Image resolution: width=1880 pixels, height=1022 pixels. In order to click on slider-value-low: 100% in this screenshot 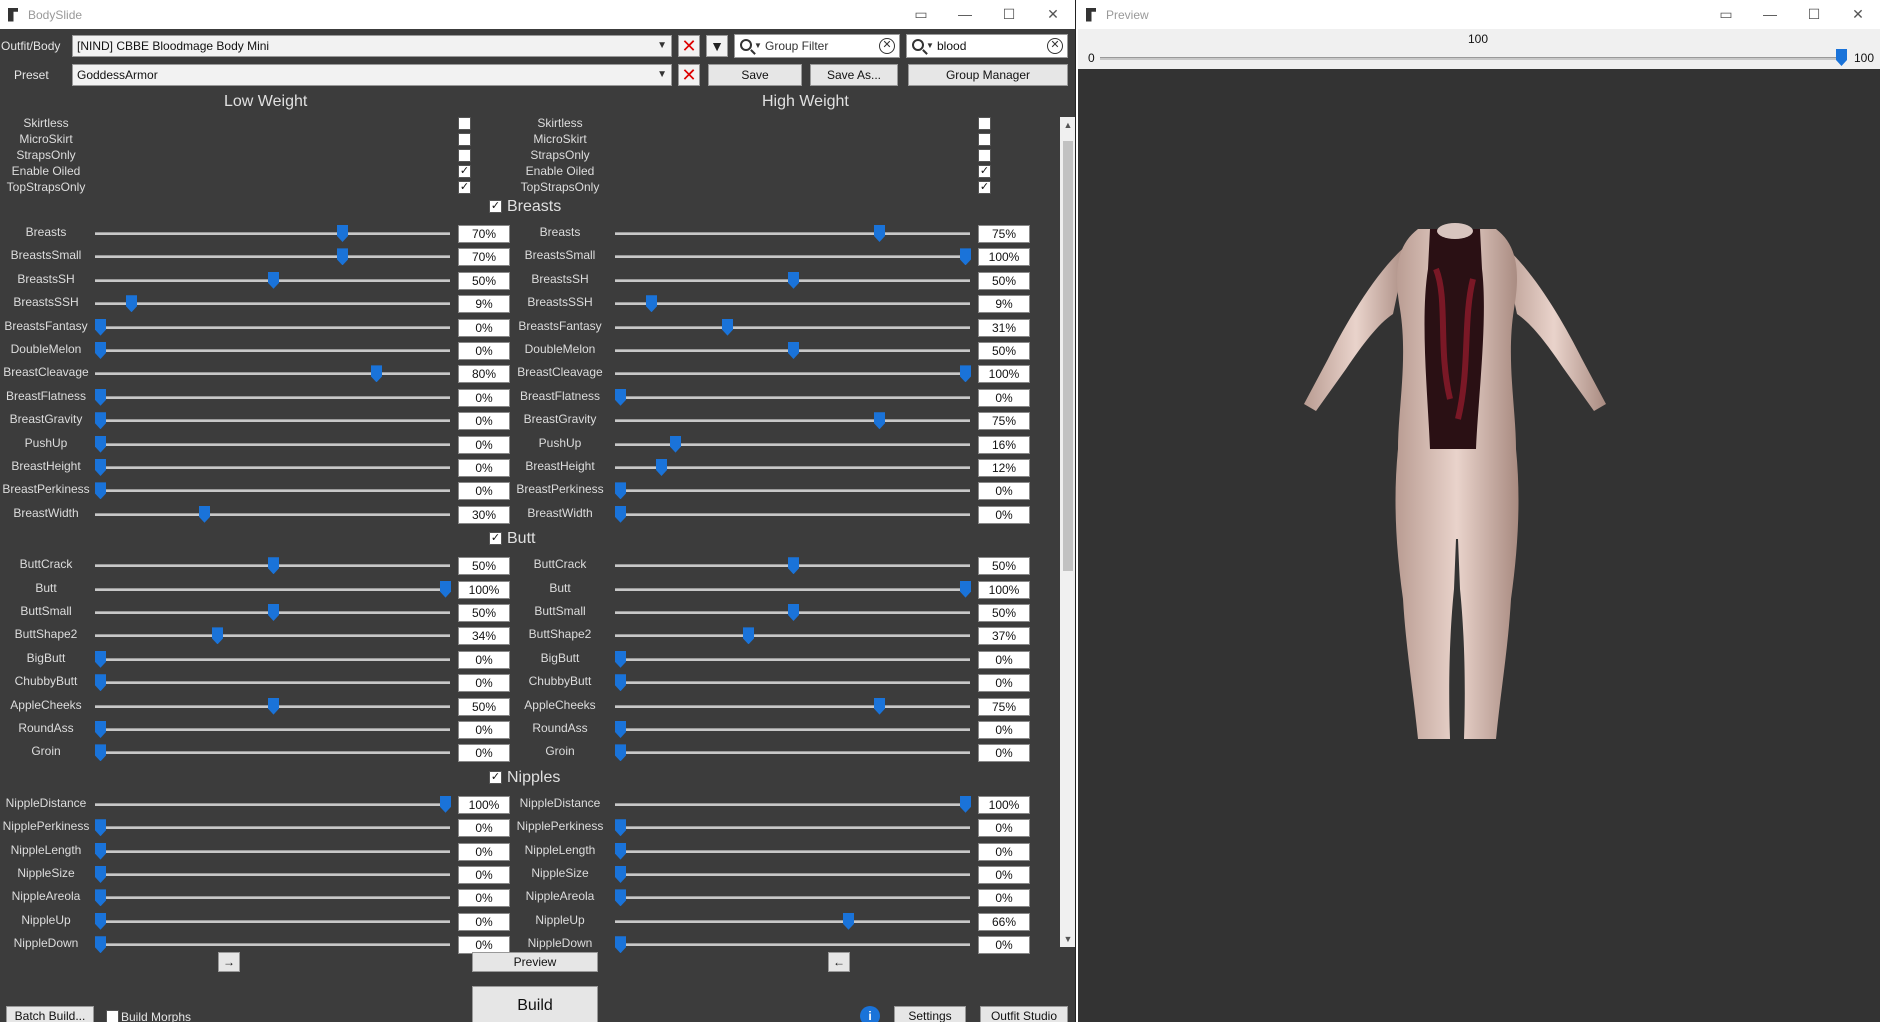, I will do `click(484, 589)`.